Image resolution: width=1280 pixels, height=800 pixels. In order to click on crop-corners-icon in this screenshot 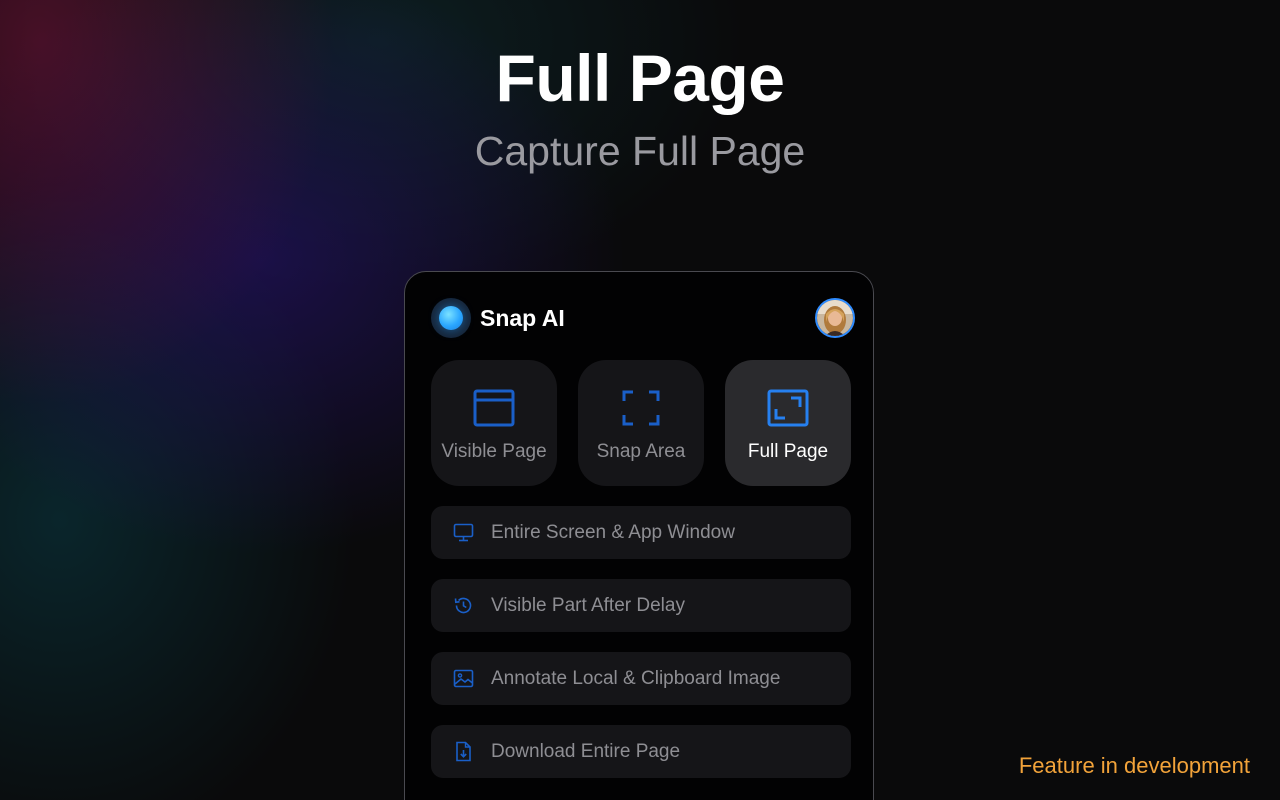, I will do `click(641, 408)`.